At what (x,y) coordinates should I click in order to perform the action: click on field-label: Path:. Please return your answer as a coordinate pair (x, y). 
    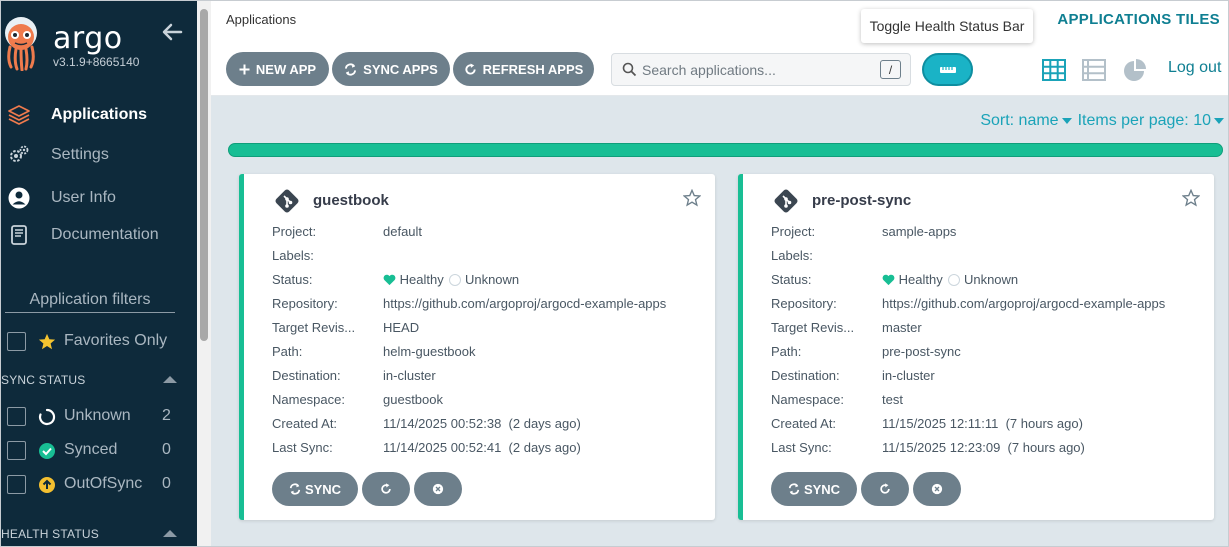
    Looking at the image, I should click on (786, 351).